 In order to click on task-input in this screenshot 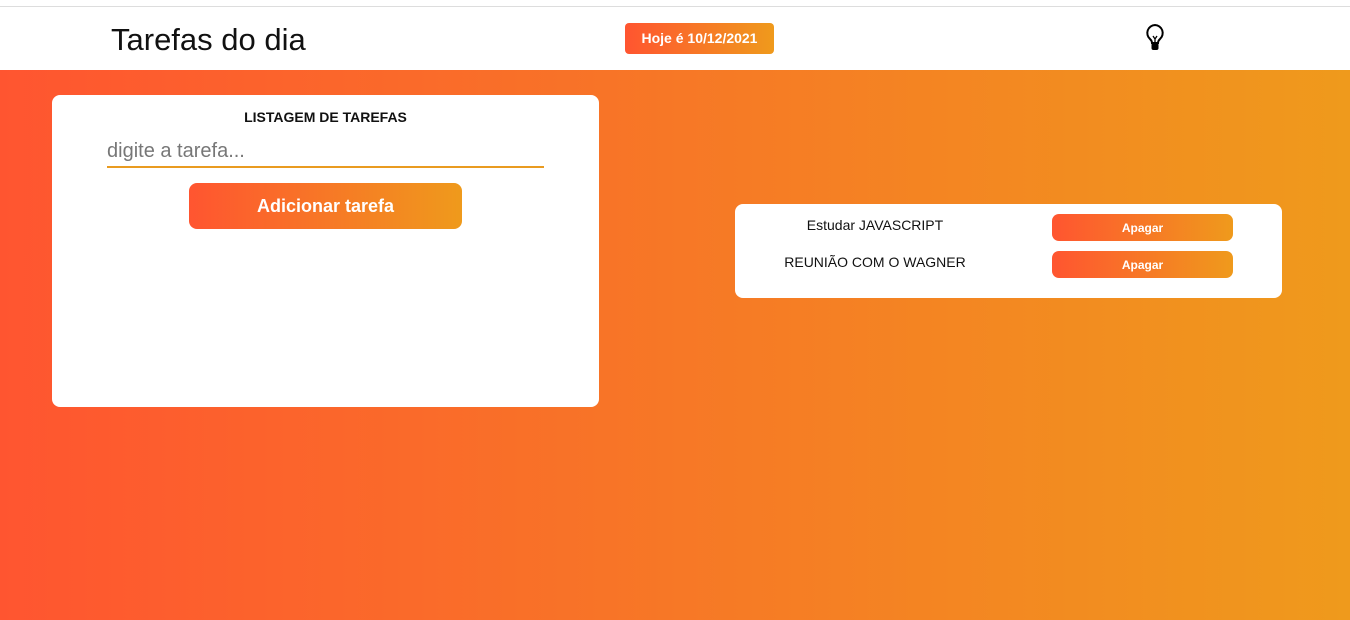, I will do `click(325, 152)`.